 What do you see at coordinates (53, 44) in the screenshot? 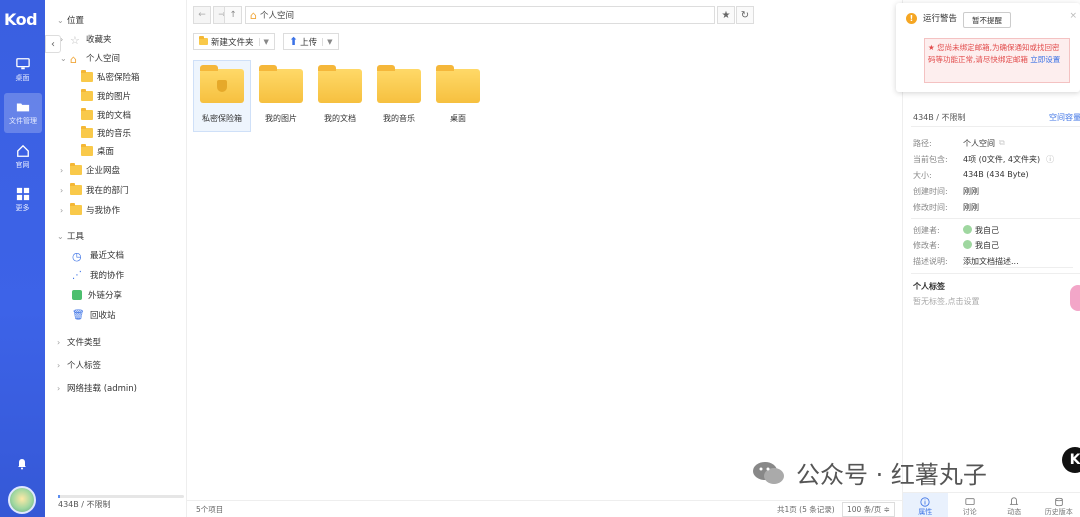
I see `collapse-tree-button: ‹` at bounding box center [53, 44].